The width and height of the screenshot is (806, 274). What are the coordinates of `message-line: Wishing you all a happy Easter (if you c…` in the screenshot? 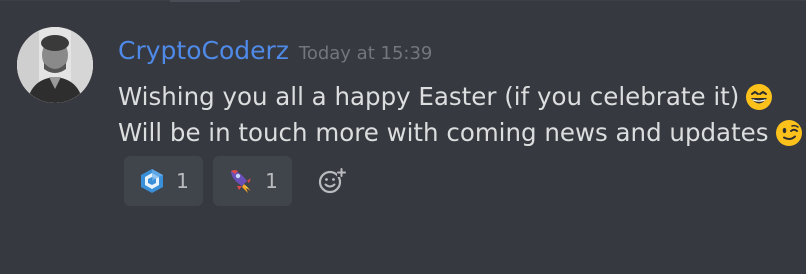 It's located at (445, 97).